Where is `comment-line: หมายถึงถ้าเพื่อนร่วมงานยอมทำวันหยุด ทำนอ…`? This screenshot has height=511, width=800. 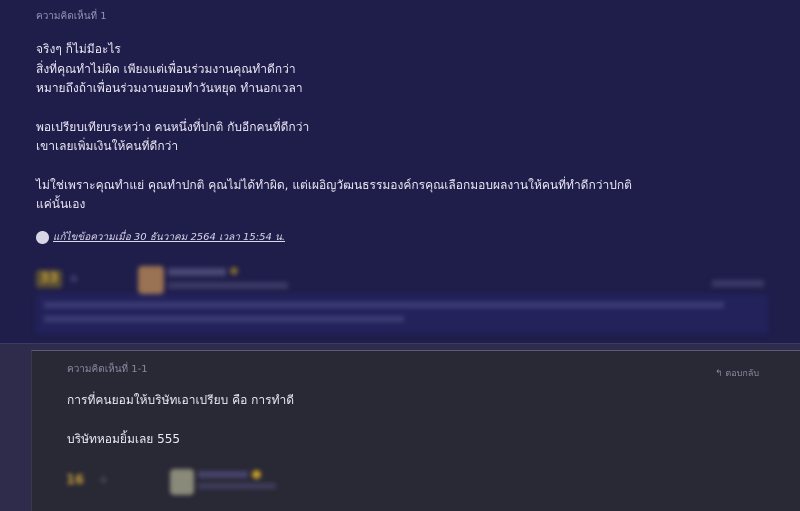 comment-line: หมายถึงถ้าเพื่อนร่วมงานยอมทำวันหยุด ทำนอ… is located at coordinates (169, 88).